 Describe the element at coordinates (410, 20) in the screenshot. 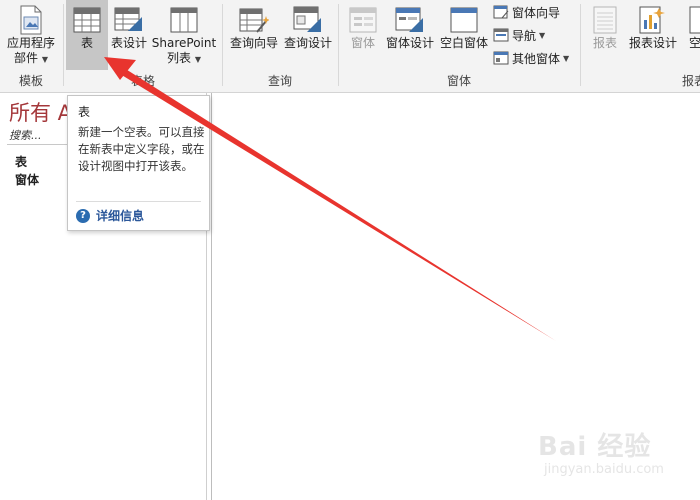

I see `form-design-icon` at that location.